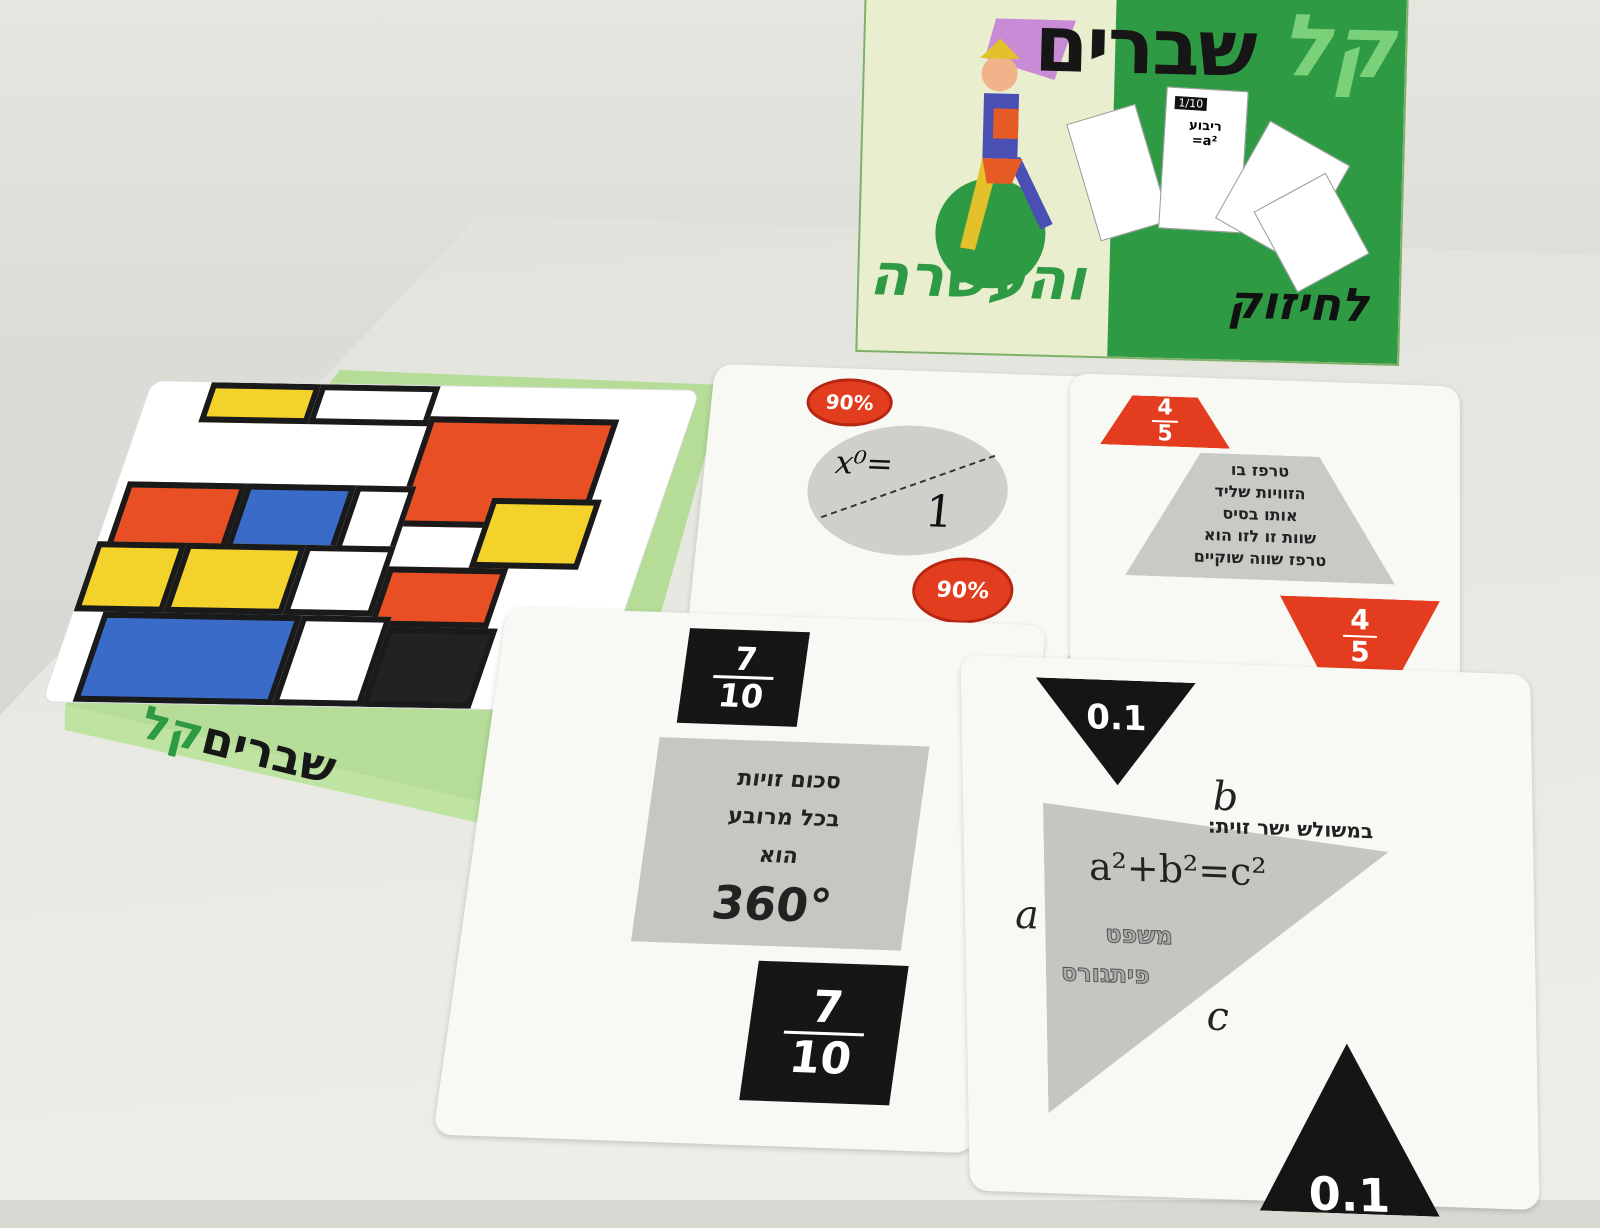  Describe the element at coordinates (1145, 48) in the screenshot. I see `game-box-title: שברים` at that location.